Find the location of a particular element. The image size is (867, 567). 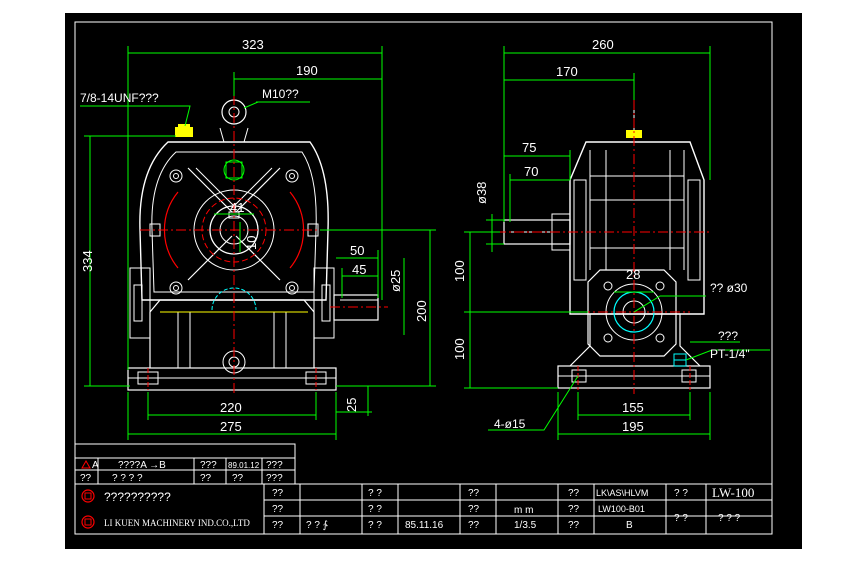

tb-c4-r3: 85.11.16 is located at coordinates (424, 525).